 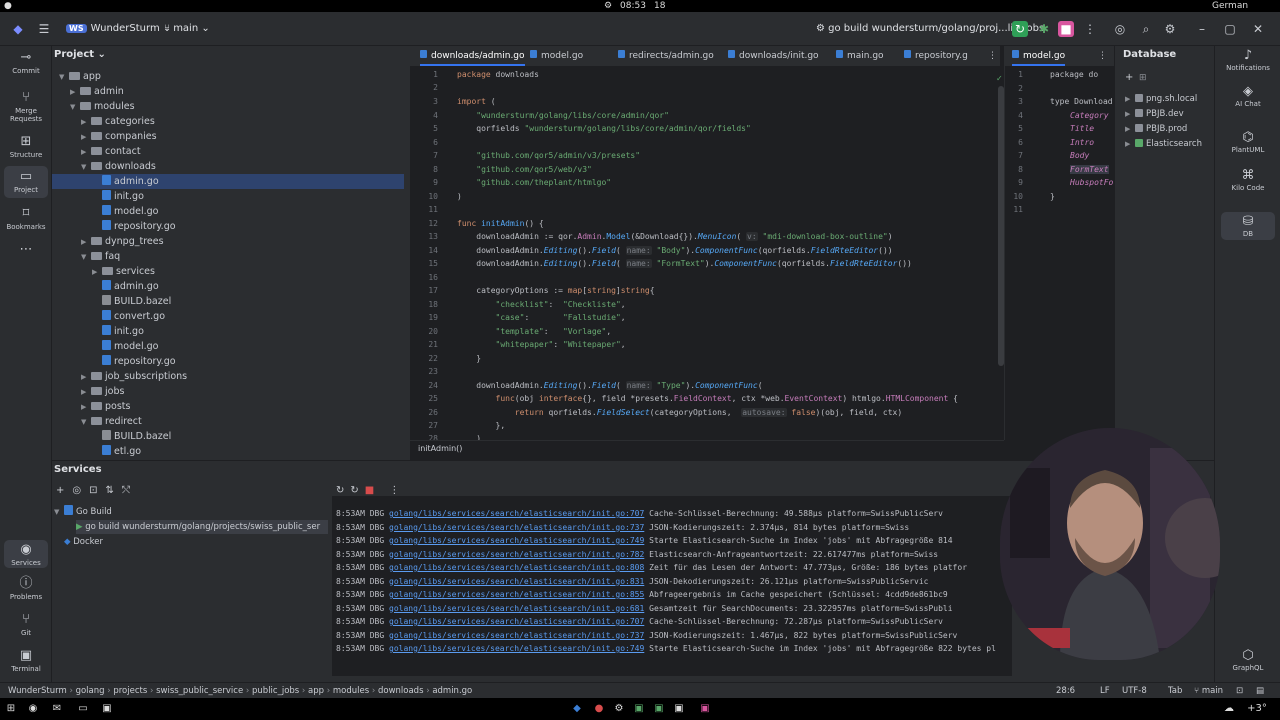 I want to click on line-separator: LF, so click(x=1105, y=691).